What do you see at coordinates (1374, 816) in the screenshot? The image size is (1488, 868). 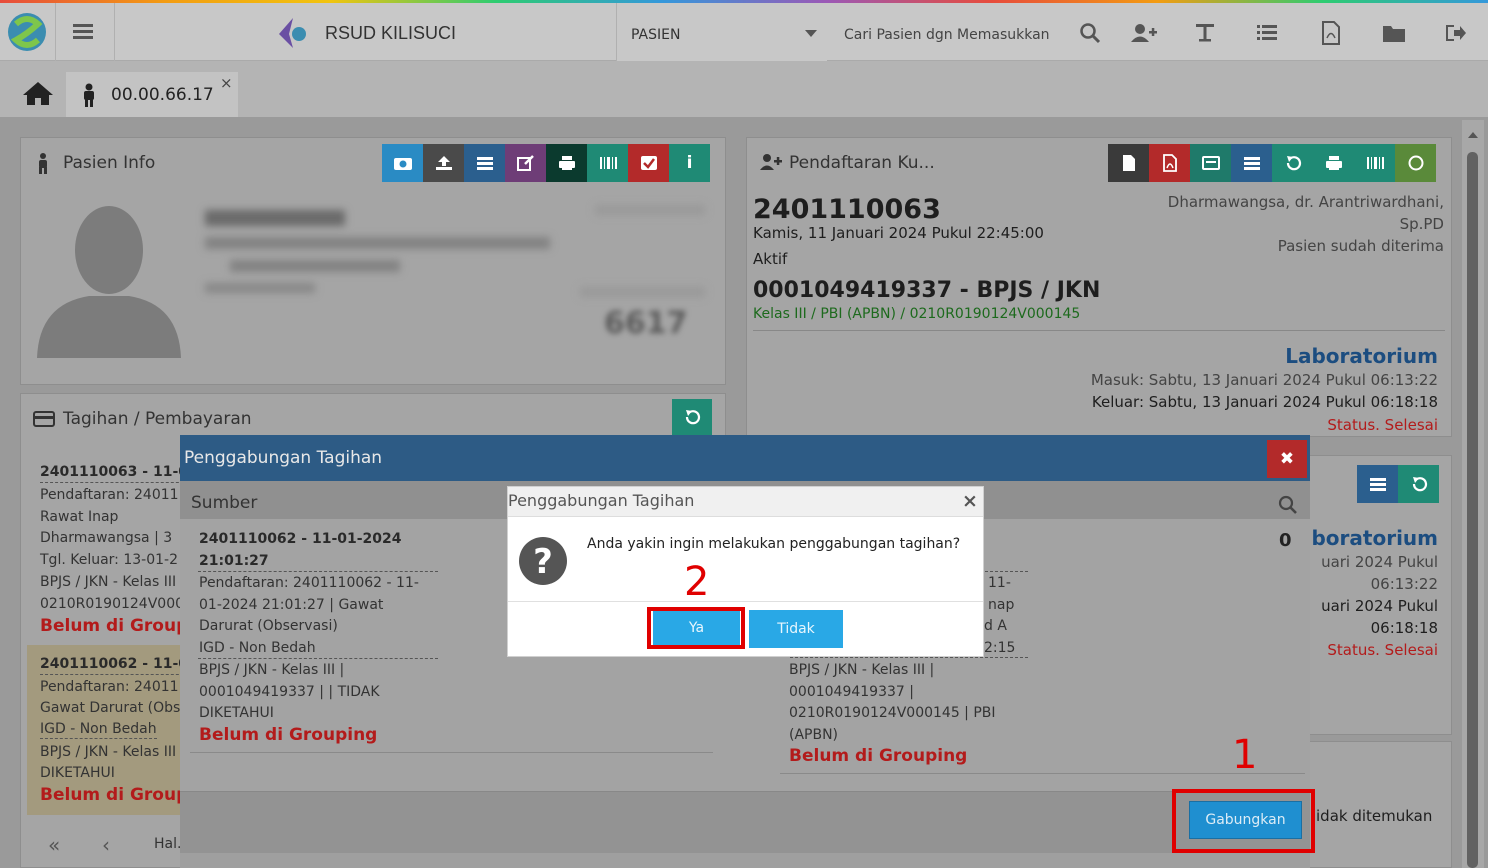 I see `not-found-text: idak ditemukan` at bounding box center [1374, 816].